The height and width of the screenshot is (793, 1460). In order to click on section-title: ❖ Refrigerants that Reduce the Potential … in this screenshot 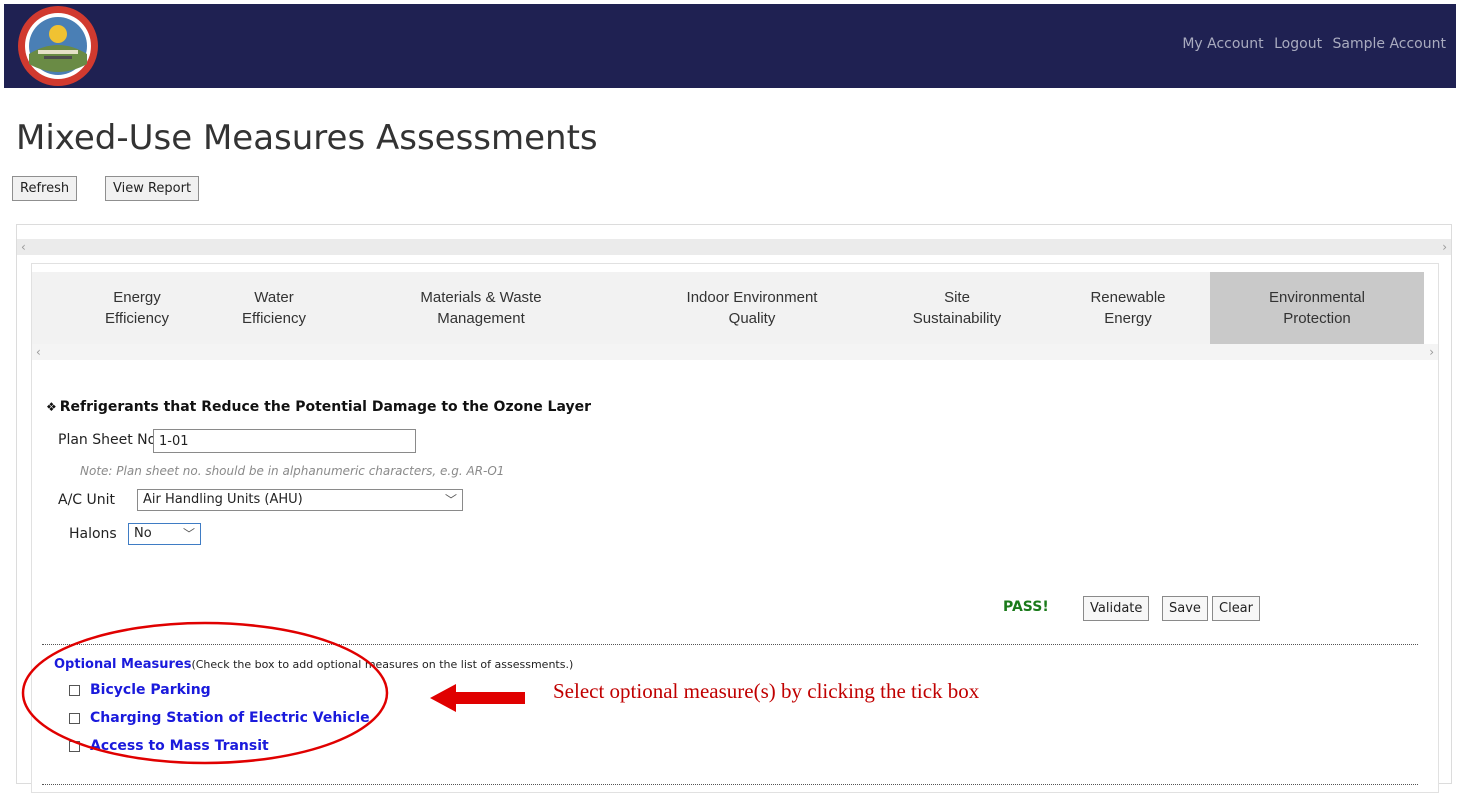, I will do `click(318, 407)`.